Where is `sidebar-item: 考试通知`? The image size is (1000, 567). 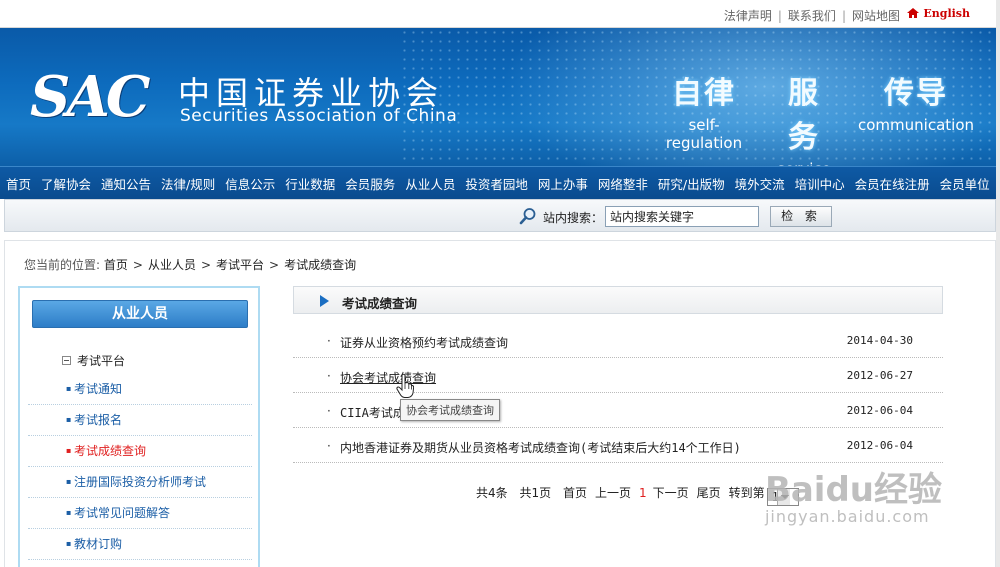 sidebar-item: 考试通知 is located at coordinates (140, 389).